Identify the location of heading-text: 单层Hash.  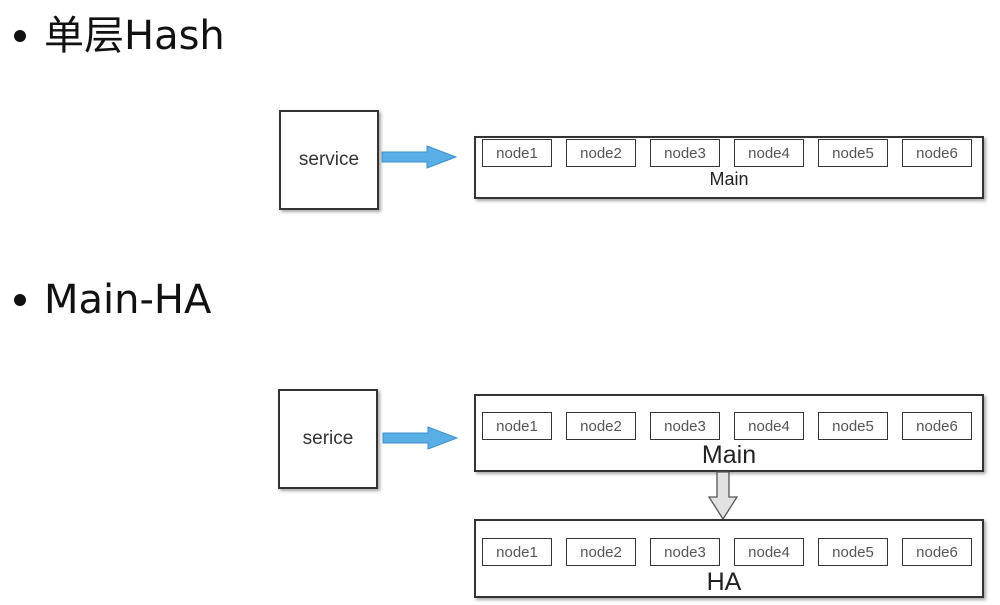
(134, 36).